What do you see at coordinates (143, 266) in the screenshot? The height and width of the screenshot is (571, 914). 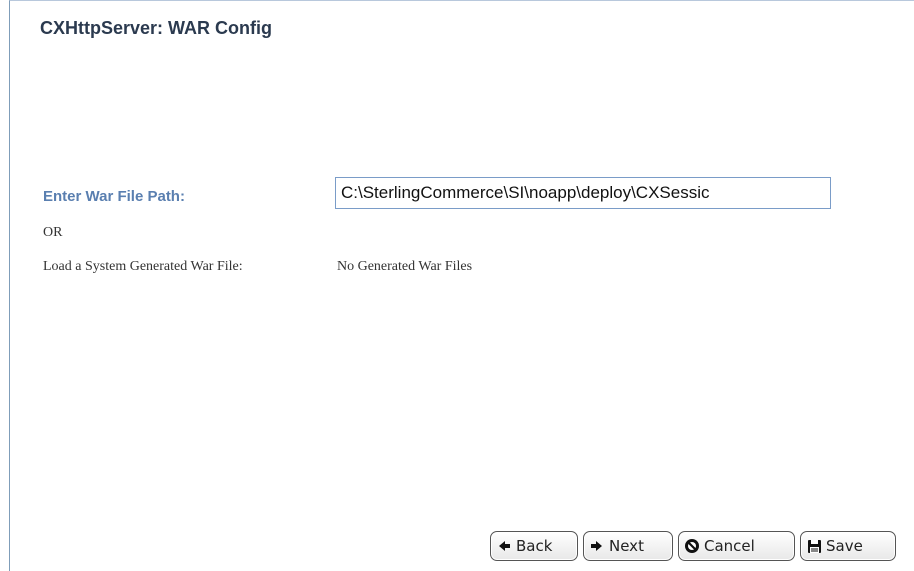 I see `load-generated-war-label: Load a System Generated War File:` at bounding box center [143, 266].